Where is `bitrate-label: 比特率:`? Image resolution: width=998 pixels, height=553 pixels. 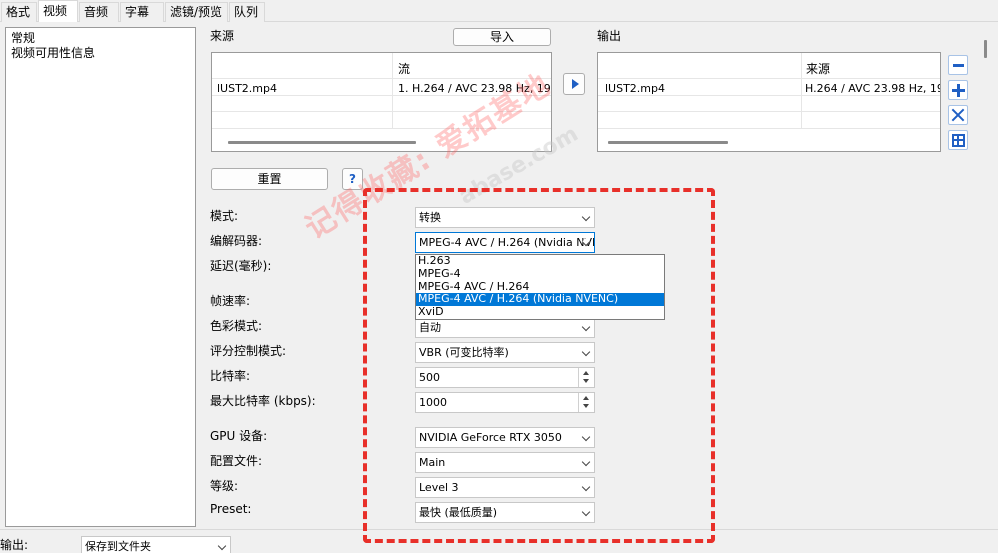
bitrate-label: 比特率: is located at coordinates (230, 376).